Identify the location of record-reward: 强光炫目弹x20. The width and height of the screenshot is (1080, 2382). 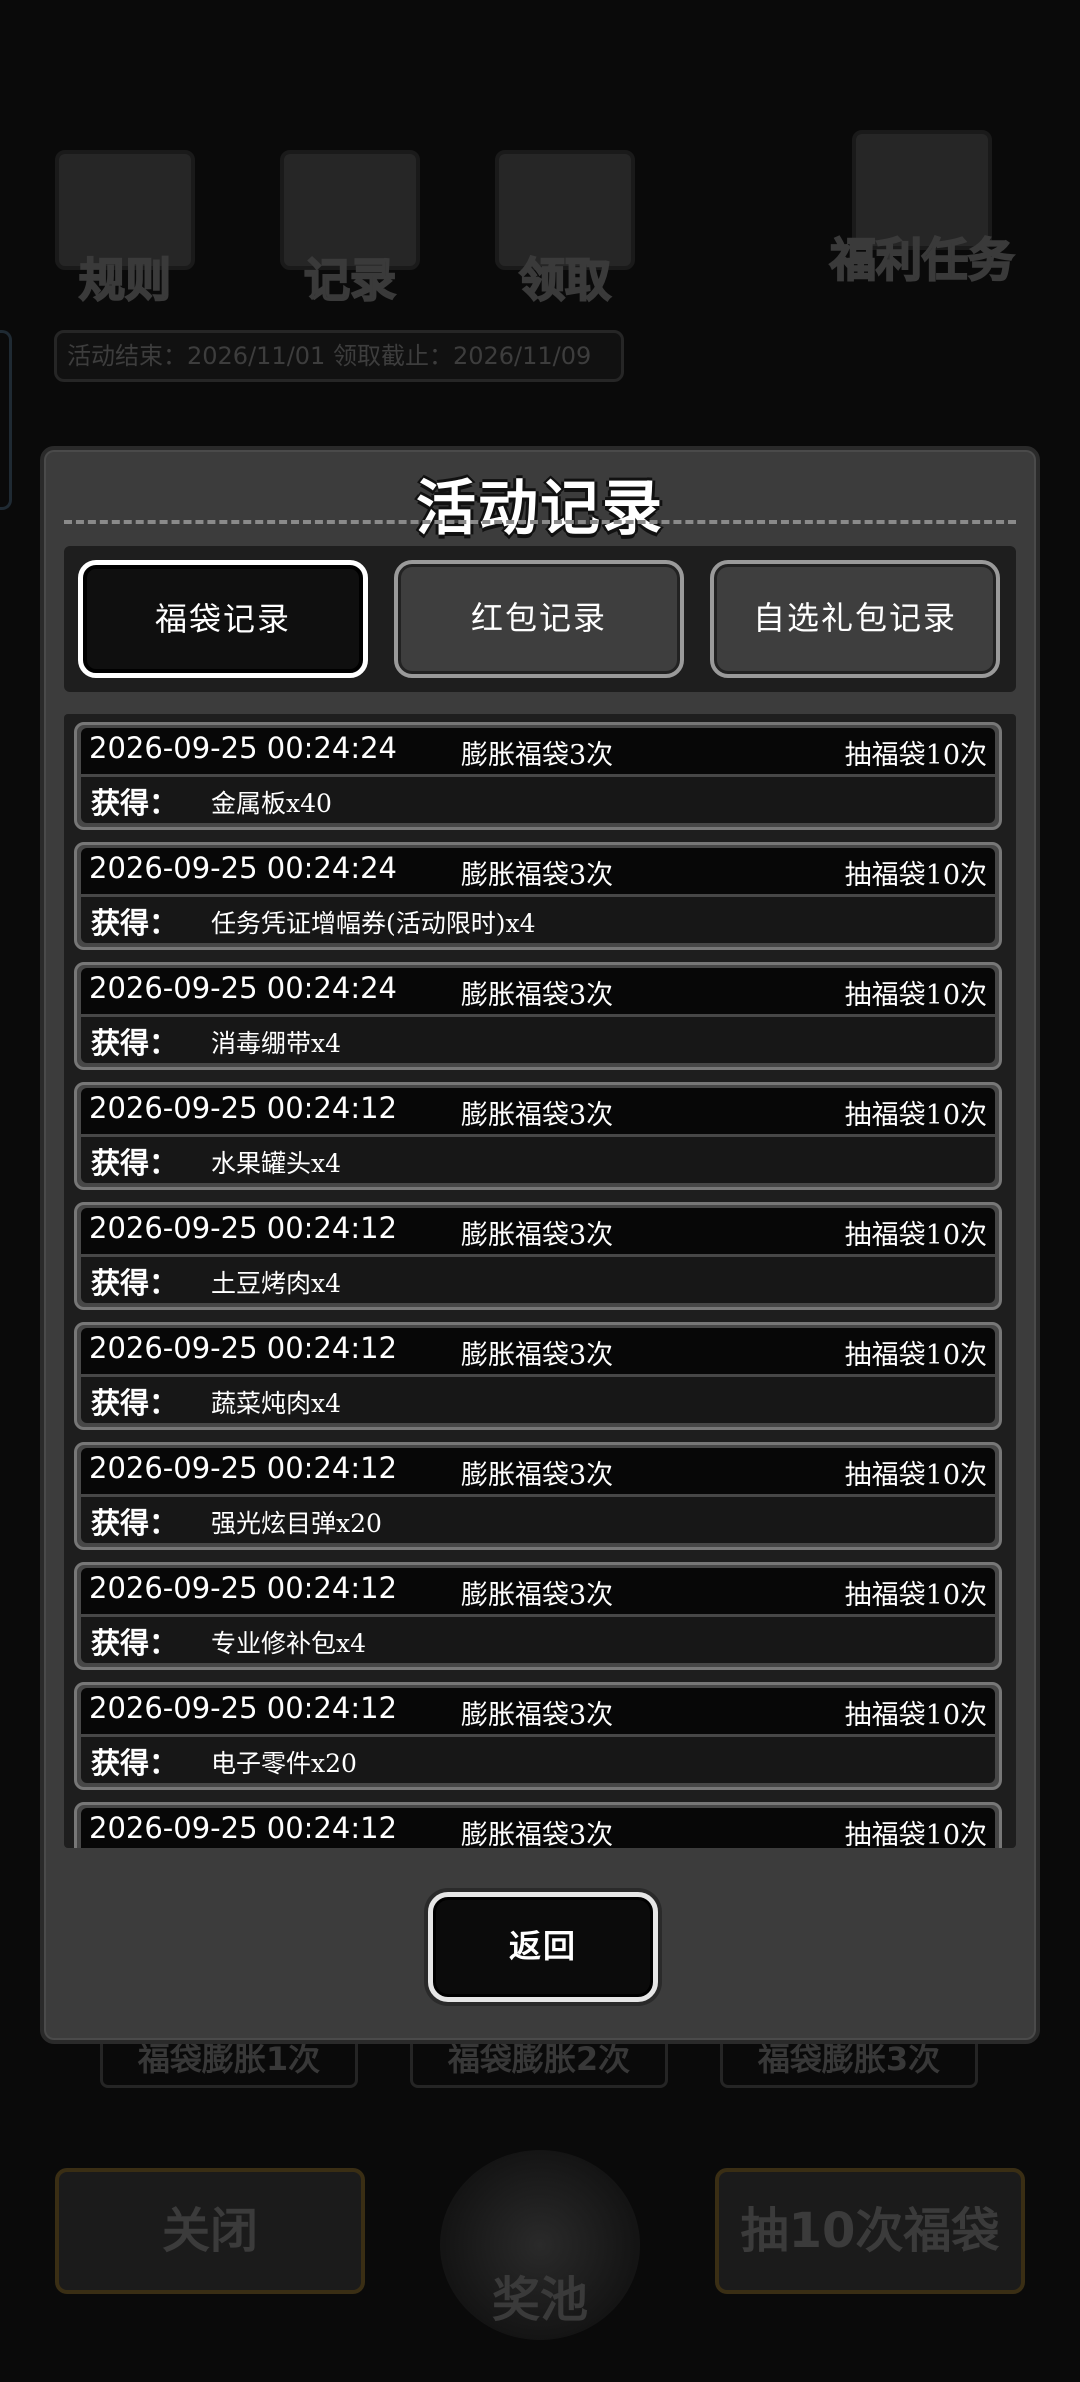
(296, 1523).